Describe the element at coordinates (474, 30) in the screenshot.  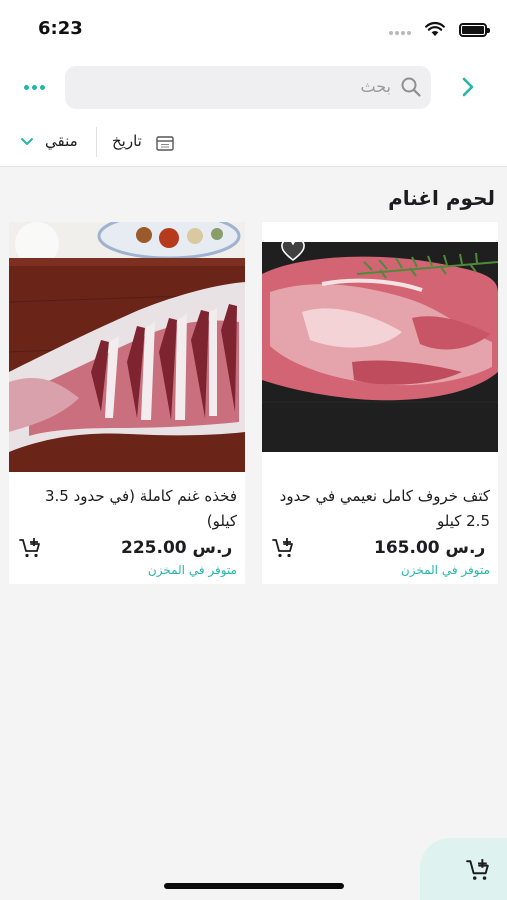
I see `battery-icon` at that location.